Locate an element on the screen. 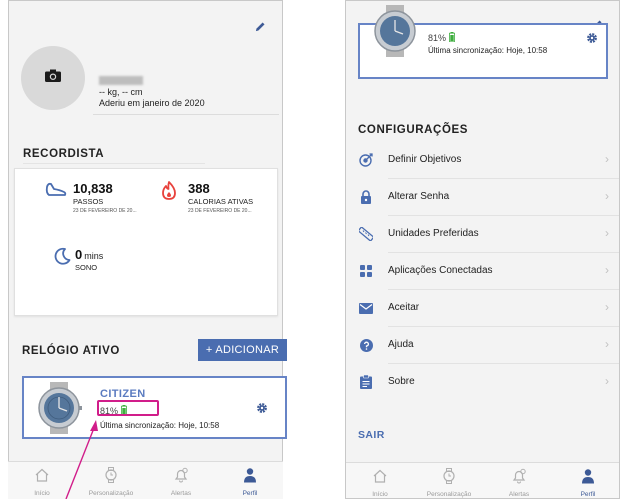 The width and height of the screenshot is (620, 499). steps-value: 10,838 is located at coordinates (93, 188).